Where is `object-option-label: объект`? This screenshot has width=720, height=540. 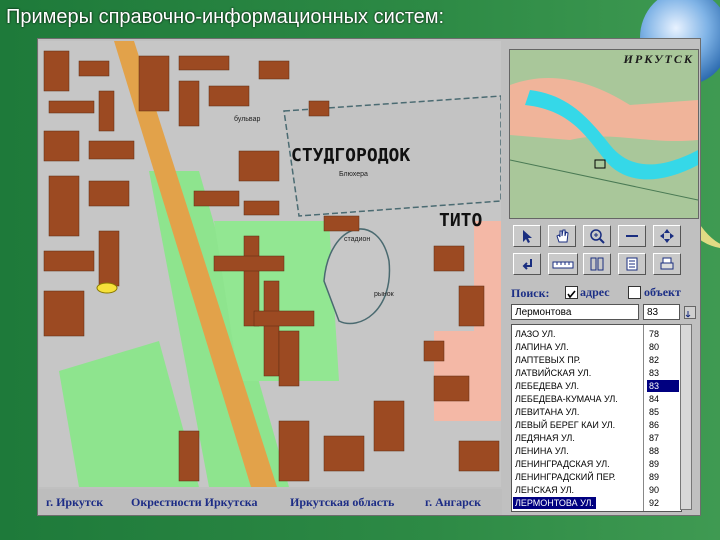
object-option-label: объект is located at coordinates (662, 292).